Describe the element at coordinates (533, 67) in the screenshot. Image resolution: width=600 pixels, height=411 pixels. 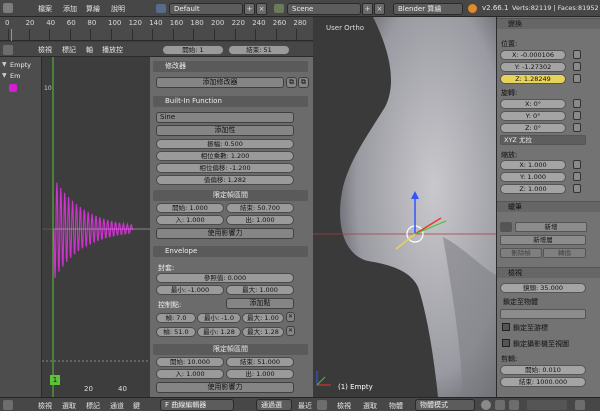
I see `location-y-field: Y: -1.27302` at that location.